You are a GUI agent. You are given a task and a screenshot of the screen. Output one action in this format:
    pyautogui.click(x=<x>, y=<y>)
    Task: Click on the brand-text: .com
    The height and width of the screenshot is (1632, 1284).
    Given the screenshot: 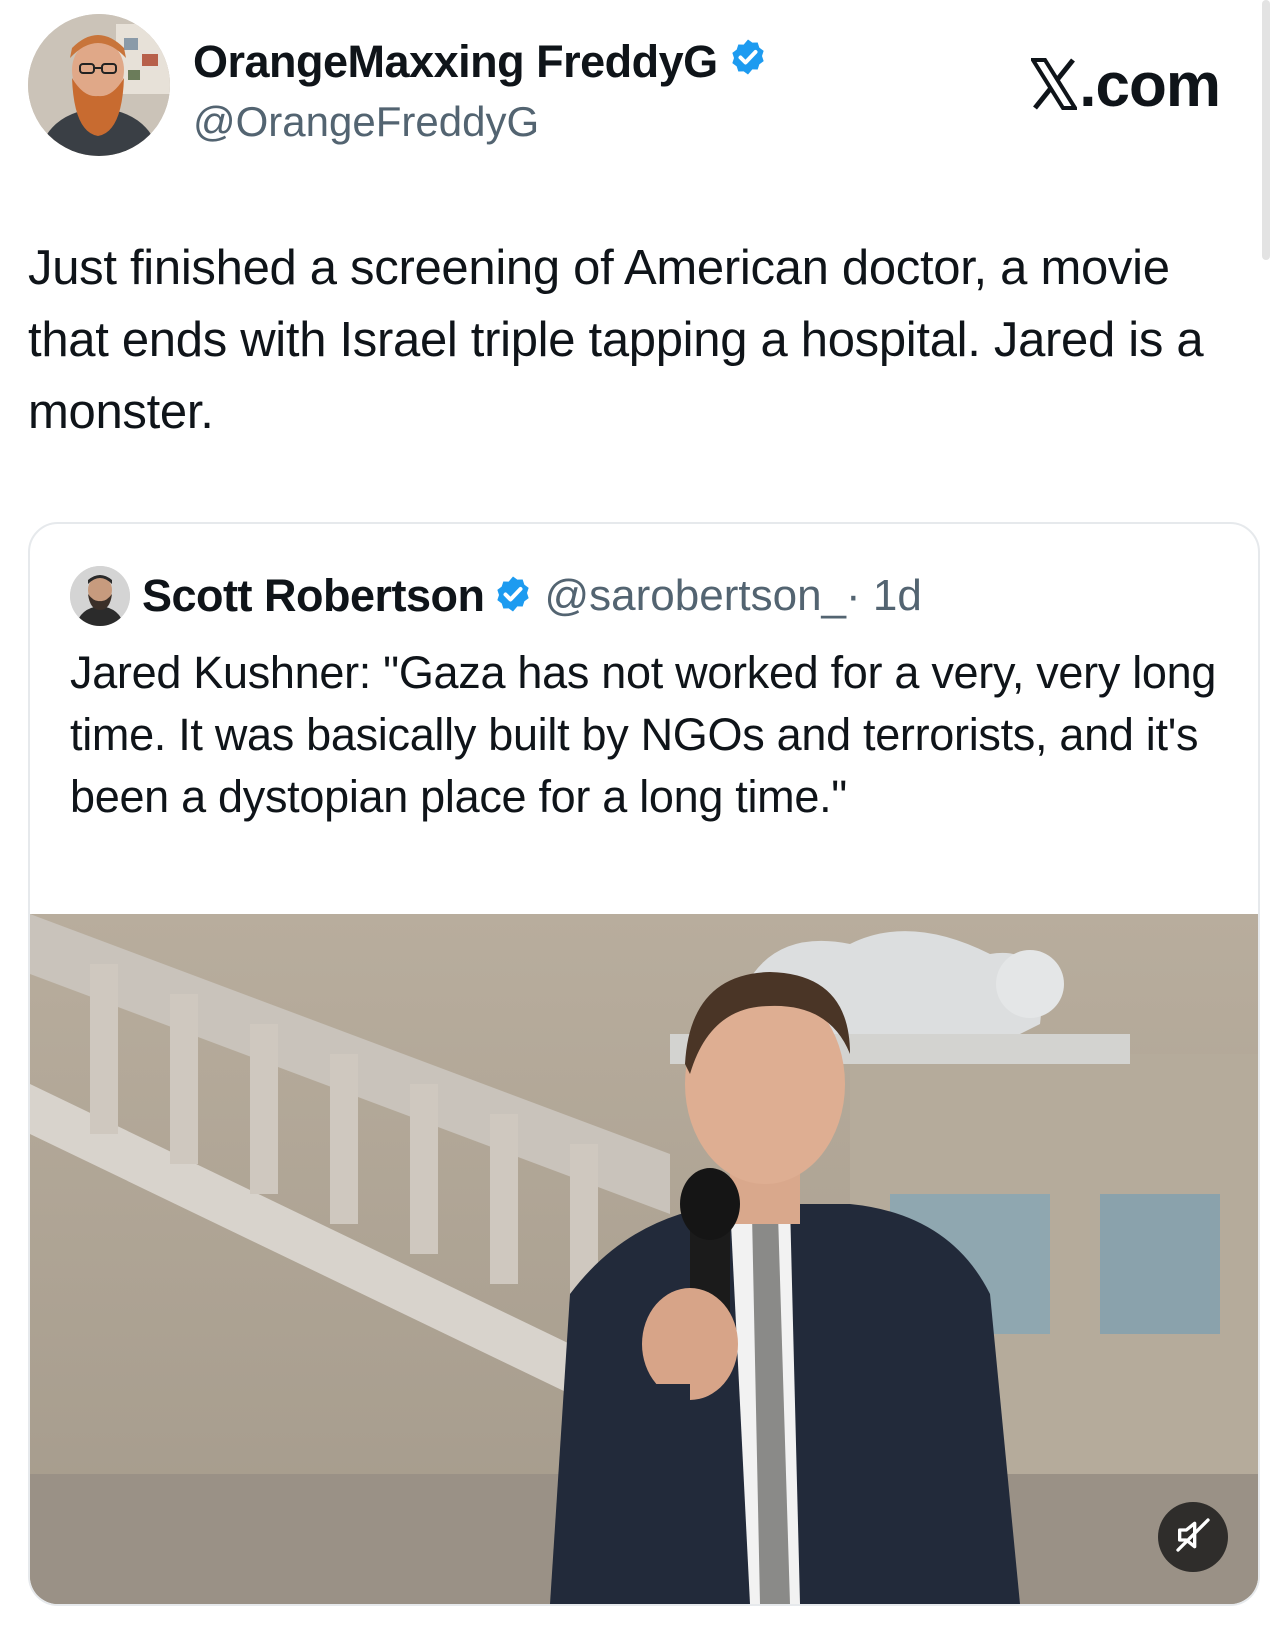 What is the action you would take?
    pyautogui.click(x=1150, y=85)
    